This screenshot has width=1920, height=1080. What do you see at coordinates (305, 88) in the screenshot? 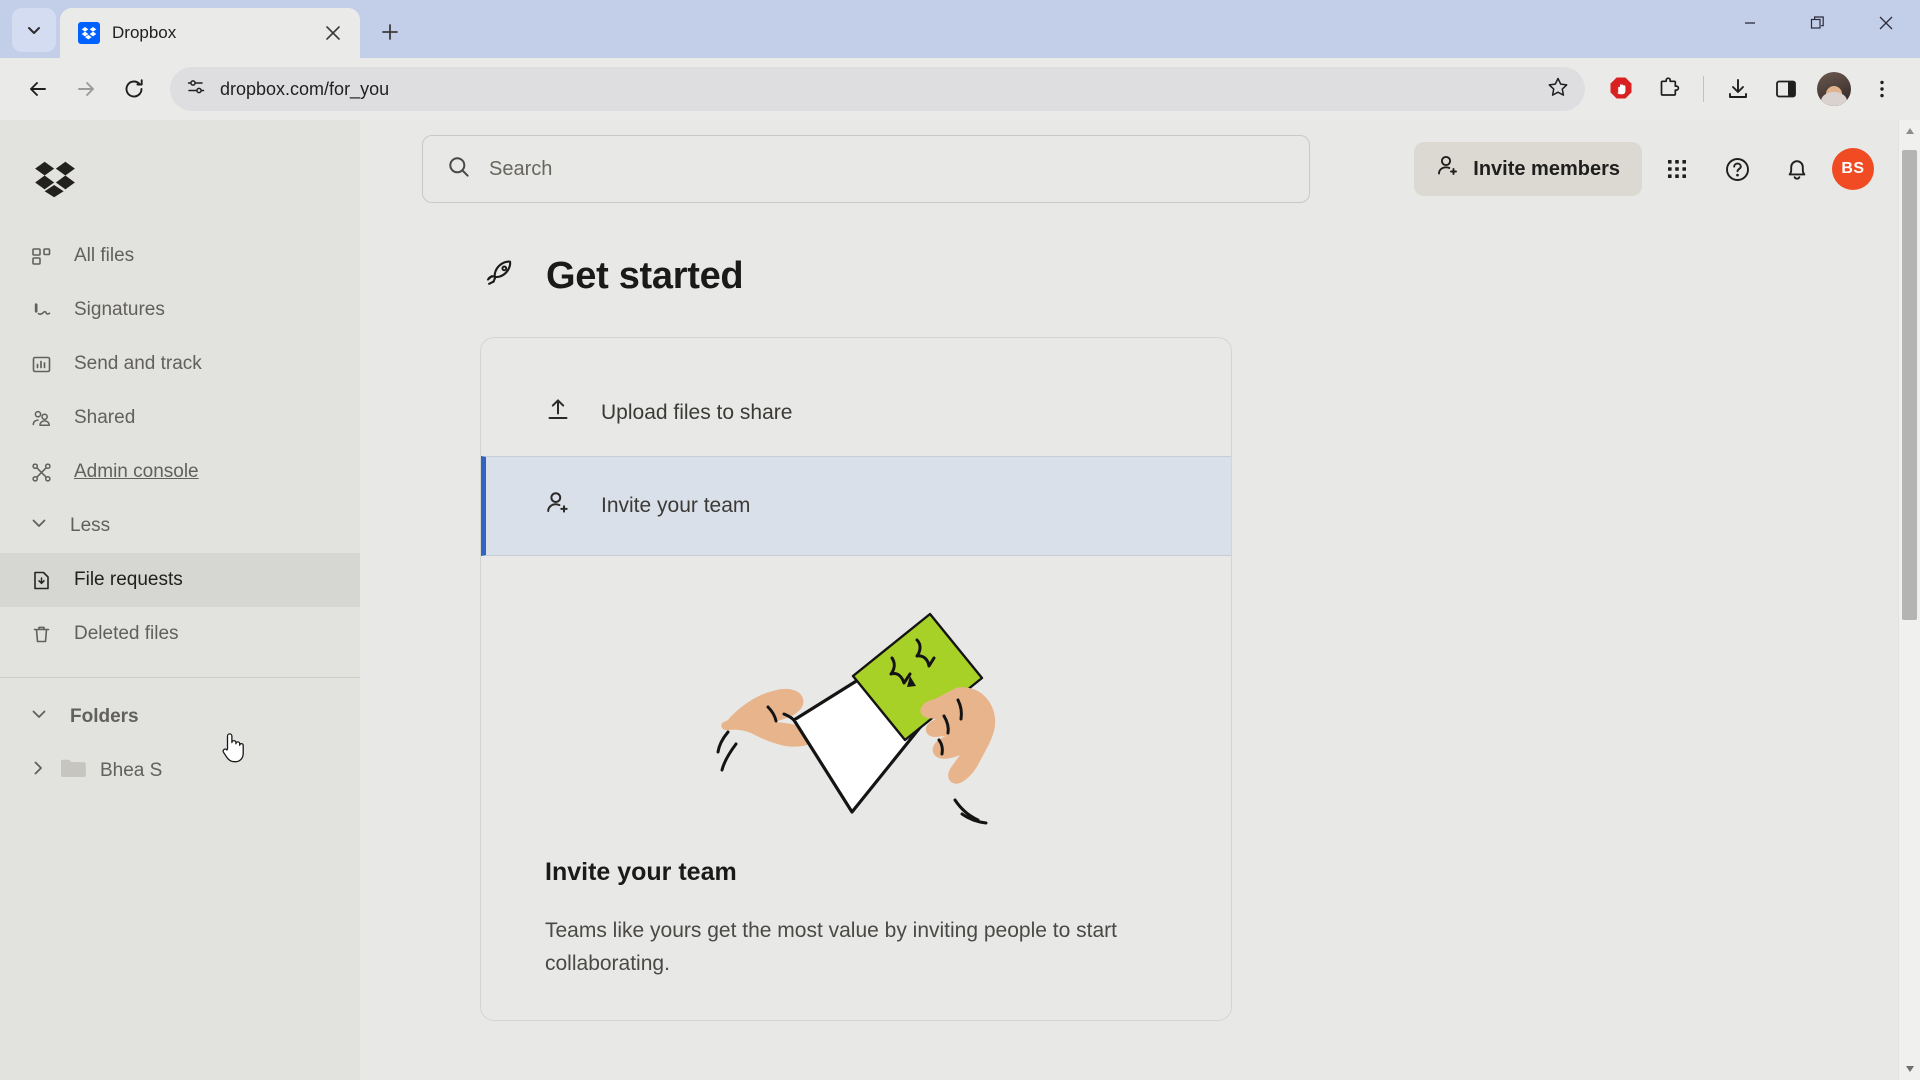
I see `url-text: dropbox.com/for_you` at bounding box center [305, 88].